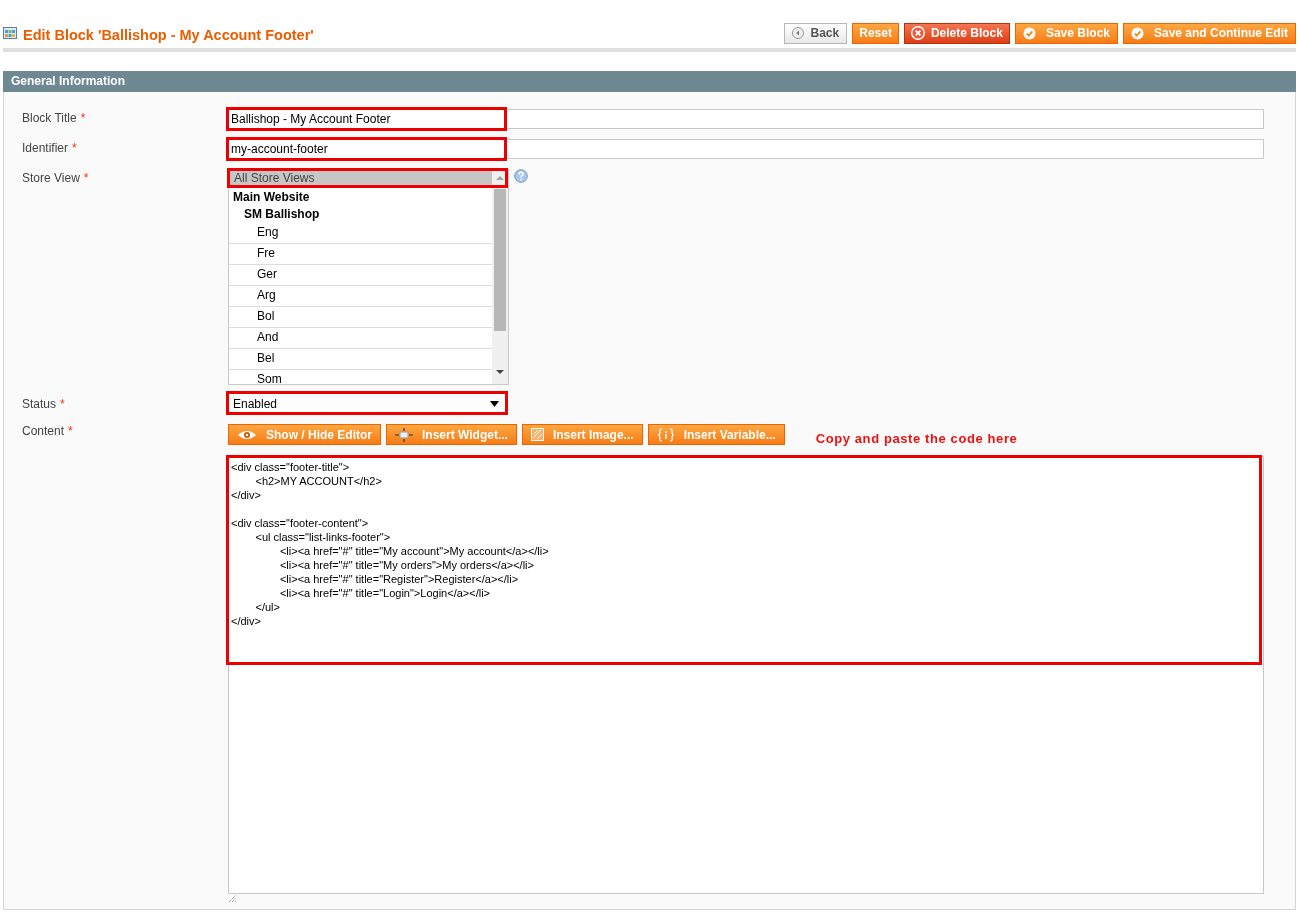 The image size is (1300, 916). What do you see at coordinates (360, 317) in the screenshot?
I see `list-option: Bol` at bounding box center [360, 317].